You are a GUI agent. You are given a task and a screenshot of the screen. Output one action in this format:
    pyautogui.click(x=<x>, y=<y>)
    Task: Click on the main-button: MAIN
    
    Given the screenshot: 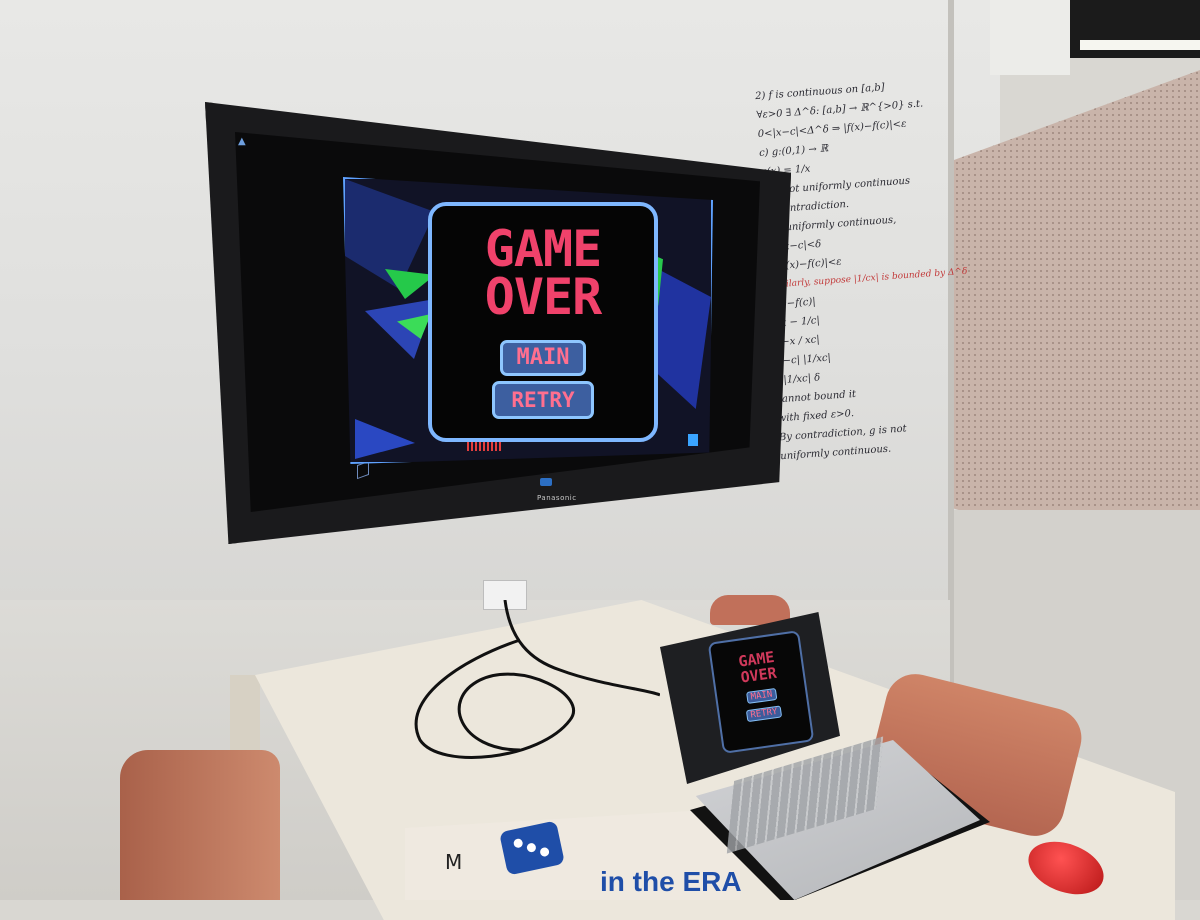 What is the action you would take?
    pyautogui.click(x=543, y=358)
    